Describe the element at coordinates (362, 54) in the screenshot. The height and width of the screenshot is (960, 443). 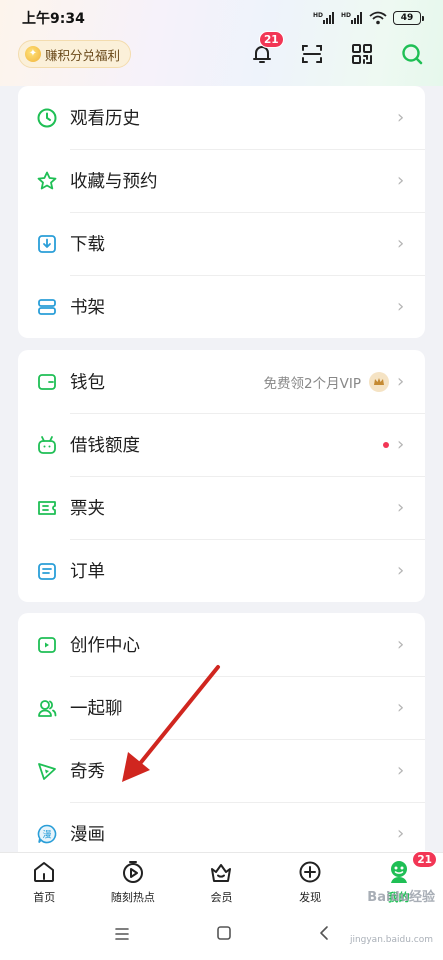
I see `qr-code-icon` at that location.